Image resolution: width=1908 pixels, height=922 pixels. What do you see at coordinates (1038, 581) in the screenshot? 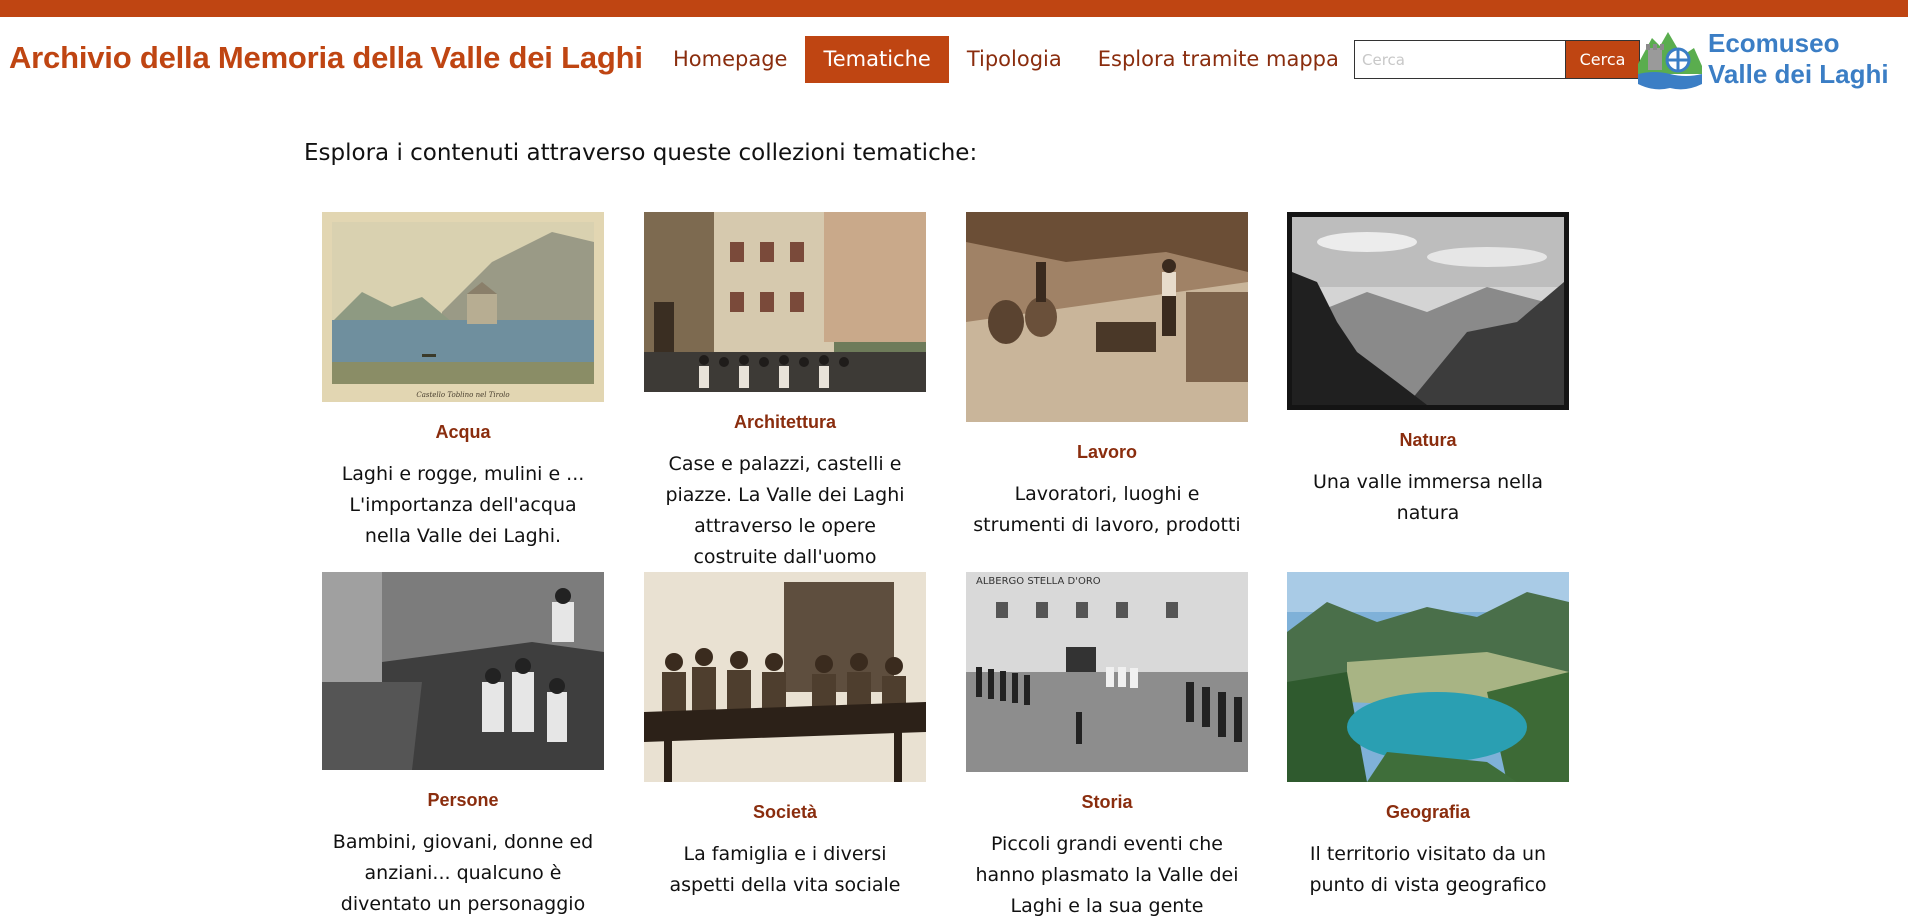
I see `photo-sign-text: ALBERGO STELLA D'ORO` at bounding box center [1038, 581].